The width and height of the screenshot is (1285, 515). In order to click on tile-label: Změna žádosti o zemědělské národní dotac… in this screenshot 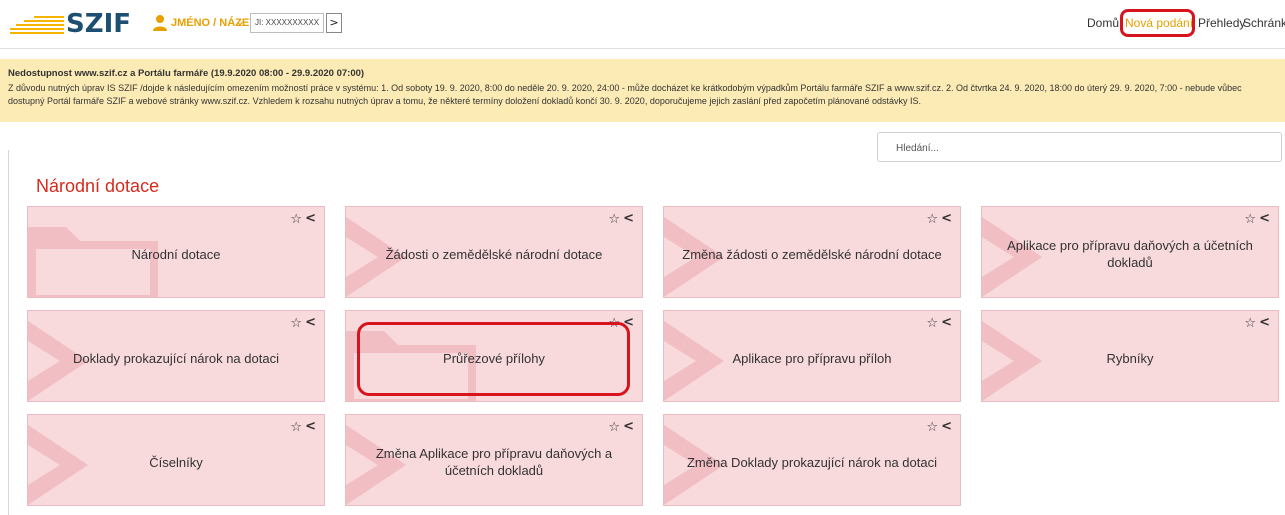, I will do `click(812, 254)`.